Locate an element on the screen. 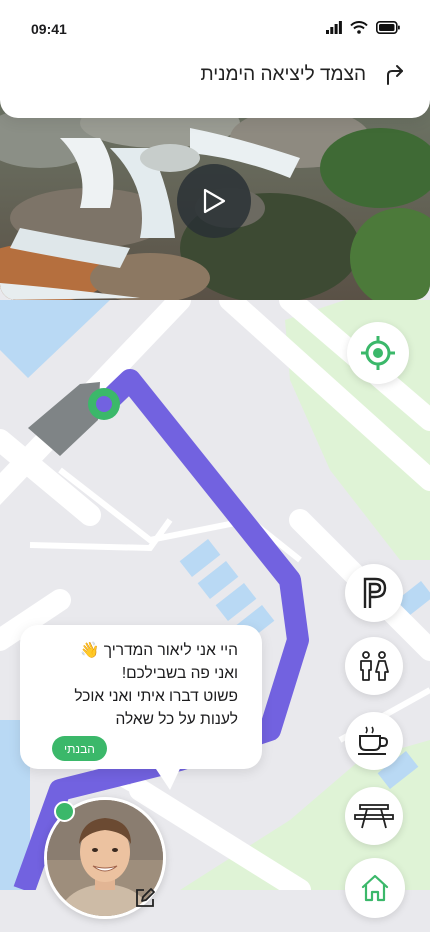 The height and width of the screenshot is (932, 430). status-time: 09:41 is located at coordinates (49, 29).